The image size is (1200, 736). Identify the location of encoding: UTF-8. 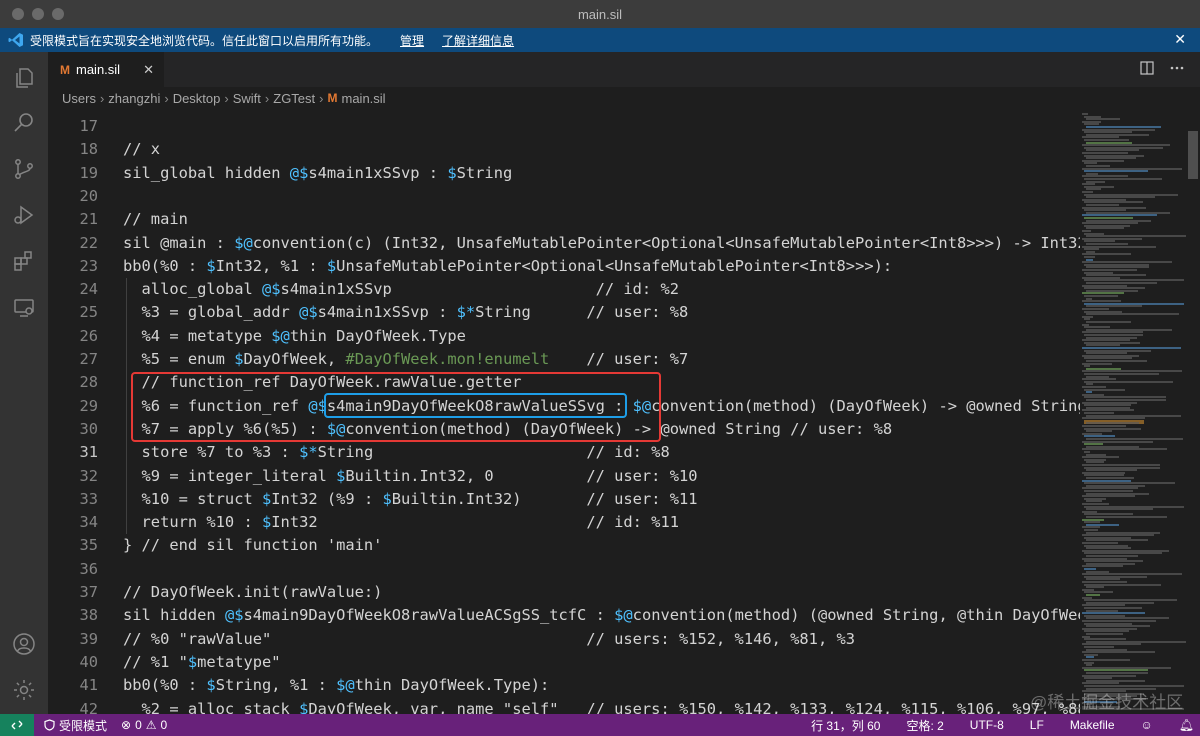
(987, 725).